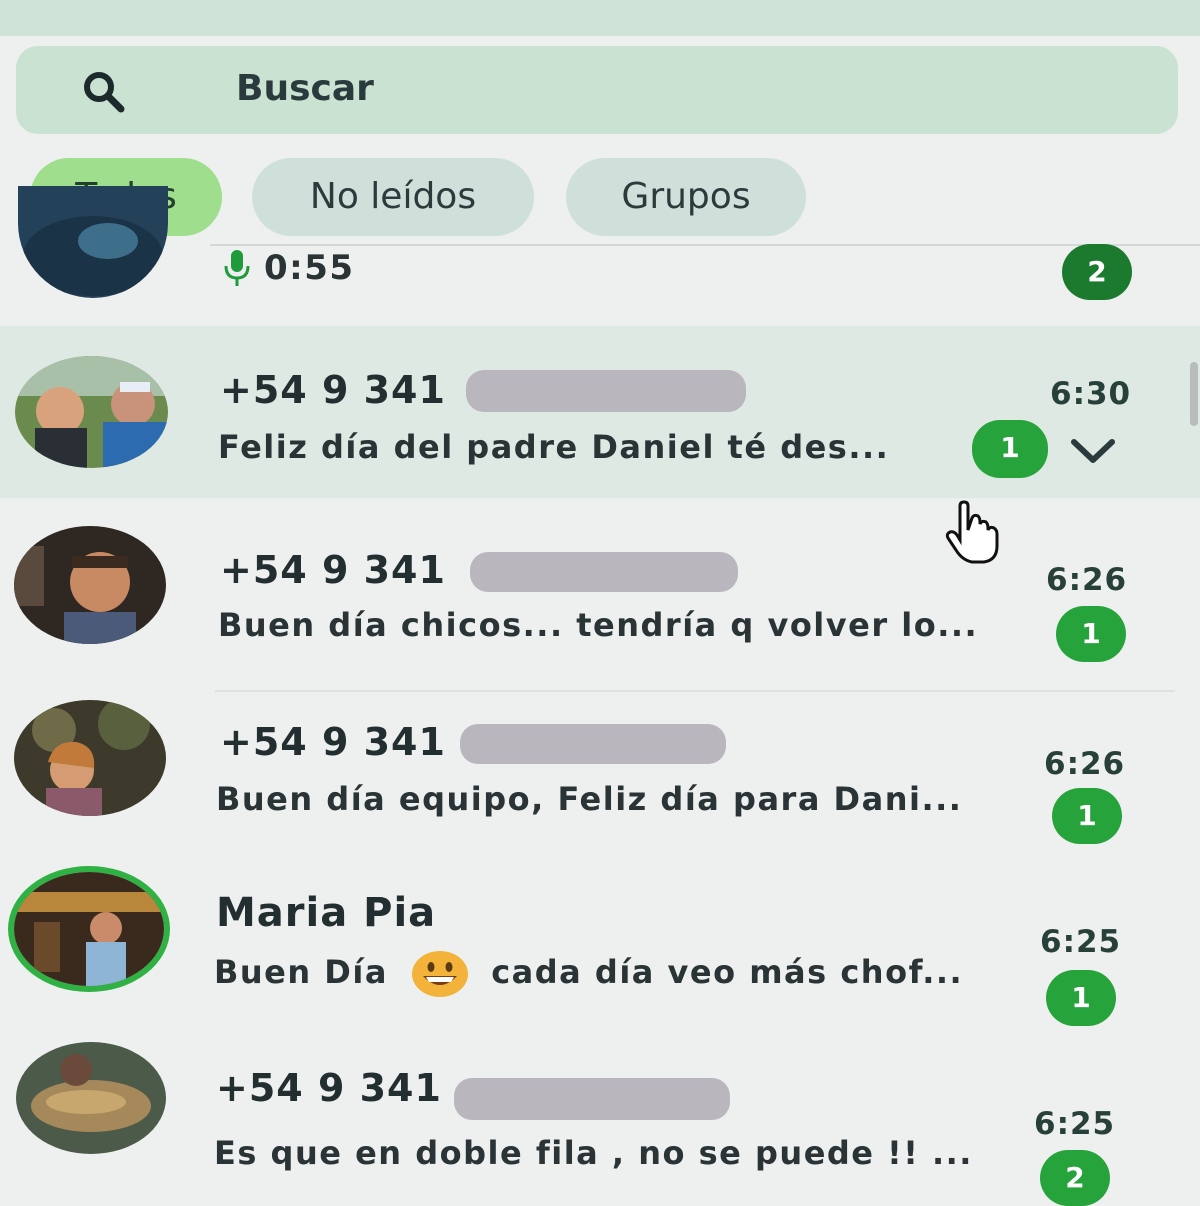 This screenshot has height=1206, width=1200. I want to click on scrollbar, so click(1194, 394).